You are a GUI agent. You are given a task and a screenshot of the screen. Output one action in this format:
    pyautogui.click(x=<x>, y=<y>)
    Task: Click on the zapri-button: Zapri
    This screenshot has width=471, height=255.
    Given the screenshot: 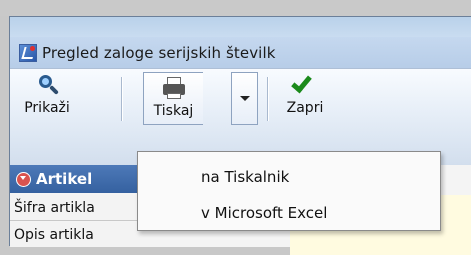 What is the action you would take?
    pyautogui.click(x=305, y=99)
    